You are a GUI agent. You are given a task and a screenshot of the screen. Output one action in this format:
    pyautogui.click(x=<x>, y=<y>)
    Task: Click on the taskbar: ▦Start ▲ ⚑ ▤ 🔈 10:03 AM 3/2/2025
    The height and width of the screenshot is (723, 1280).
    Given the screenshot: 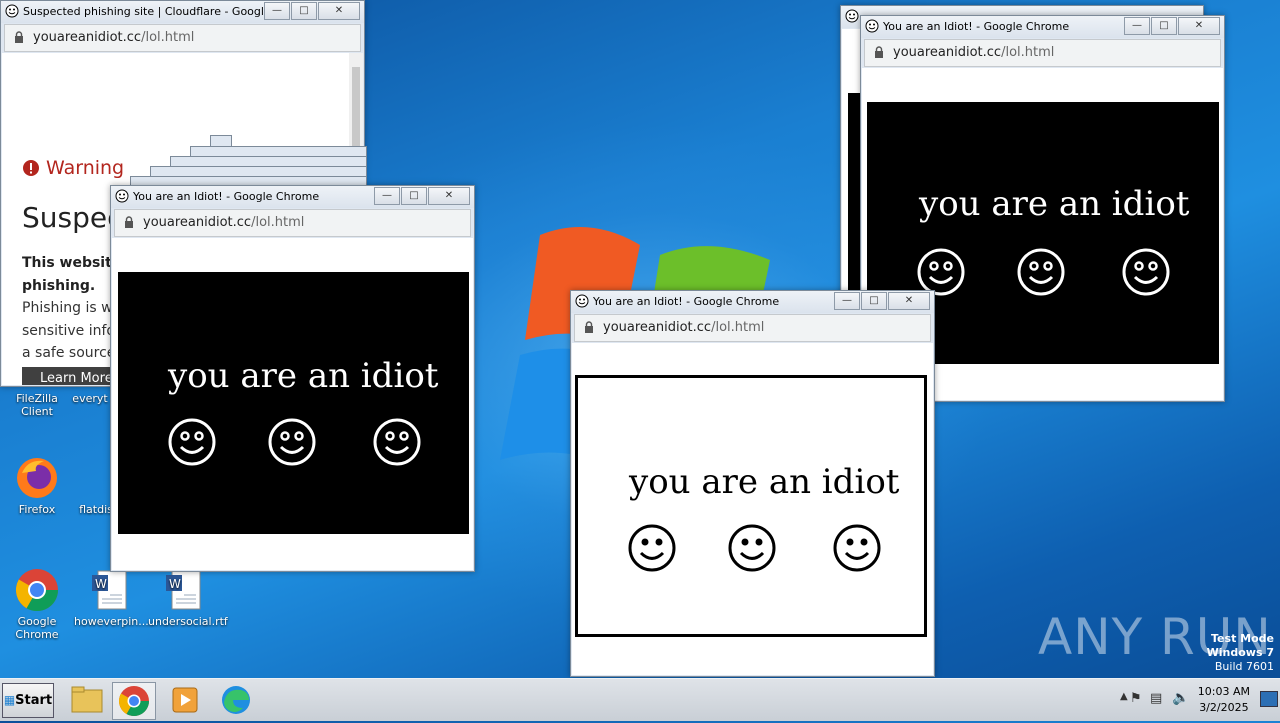 What is the action you would take?
    pyautogui.click(x=640, y=699)
    